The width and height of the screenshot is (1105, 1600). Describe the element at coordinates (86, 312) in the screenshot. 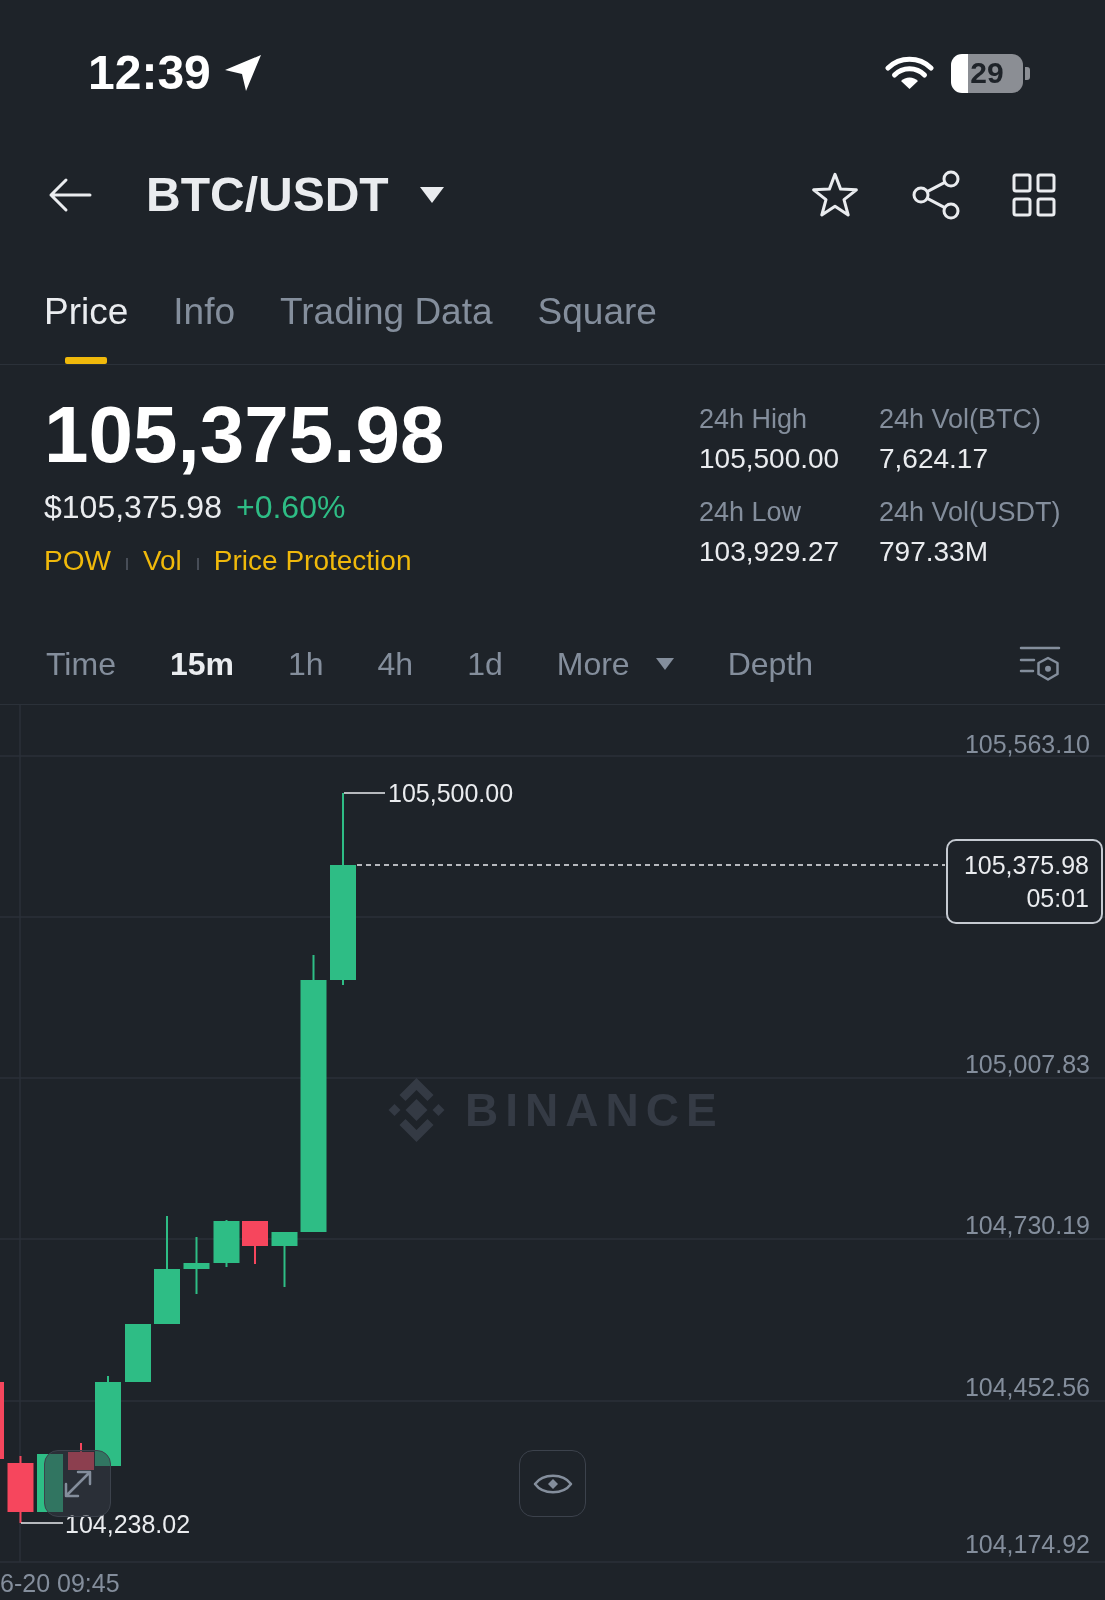

I see `tab: Price` at that location.